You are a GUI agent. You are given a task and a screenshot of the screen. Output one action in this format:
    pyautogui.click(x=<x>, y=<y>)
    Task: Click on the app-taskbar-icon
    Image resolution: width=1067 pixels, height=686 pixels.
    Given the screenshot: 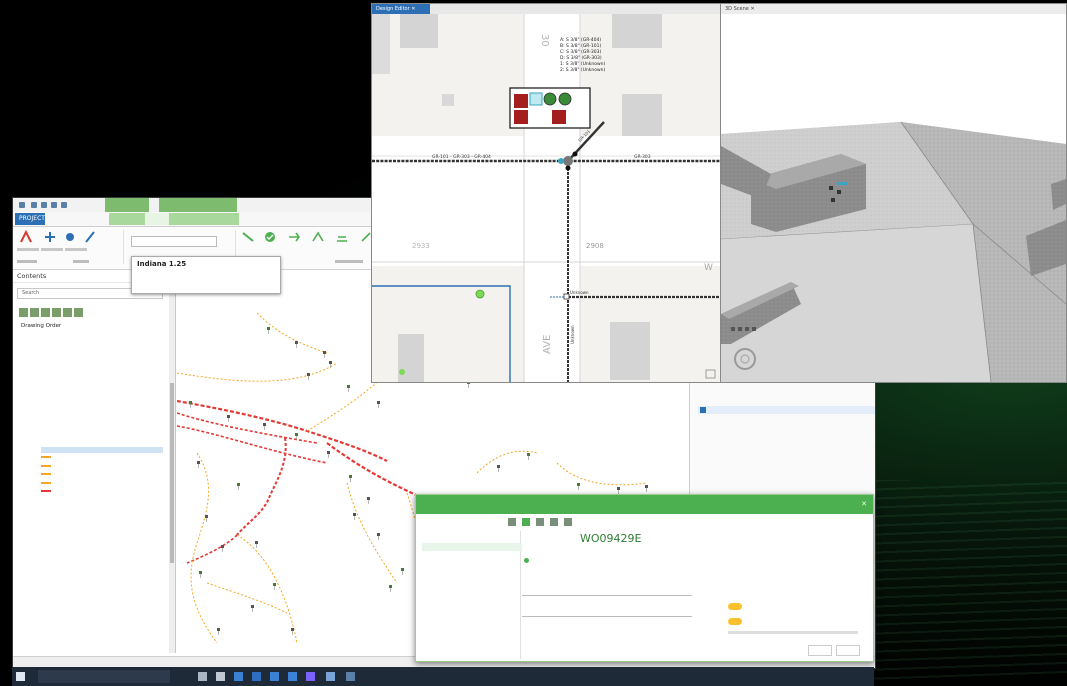 What is the action you would take?
    pyautogui.click(x=350, y=676)
    